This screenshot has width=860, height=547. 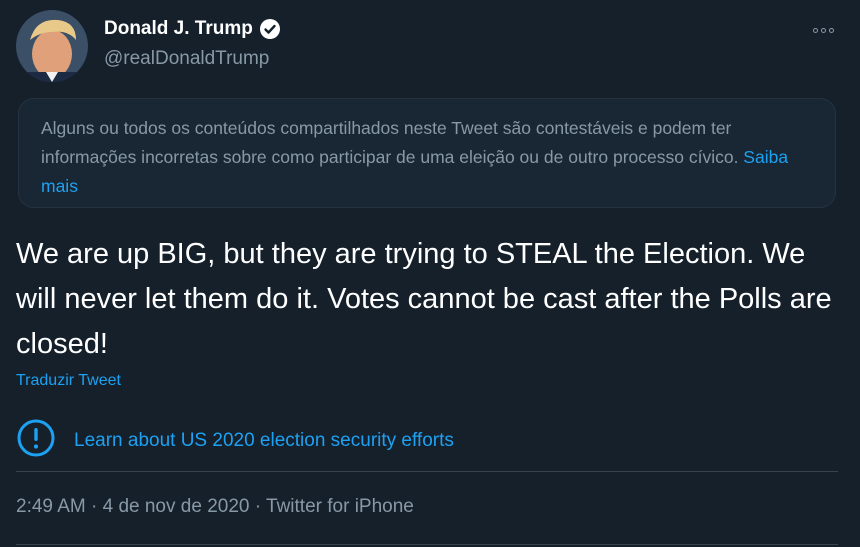 What do you see at coordinates (51, 506) in the screenshot?
I see `tweet-time: 2:49 AM` at bounding box center [51, 506].